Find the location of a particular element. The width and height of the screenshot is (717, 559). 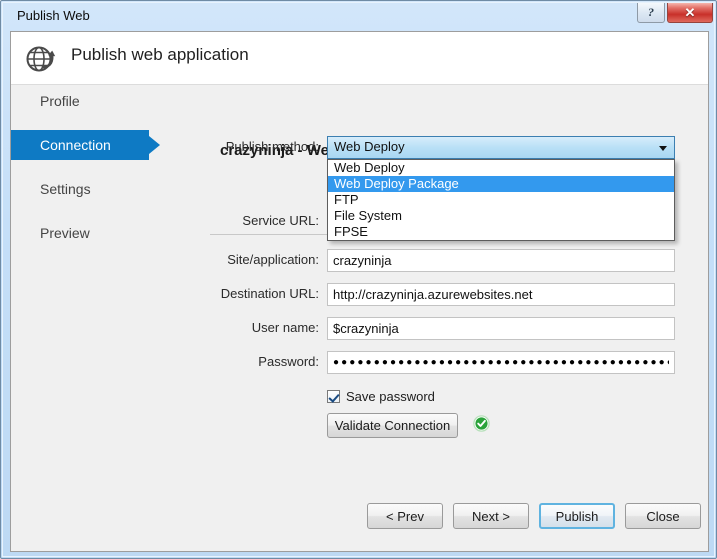

dropdown-option-web-deploy: Web Deploy is located at coordinates (501, 168).